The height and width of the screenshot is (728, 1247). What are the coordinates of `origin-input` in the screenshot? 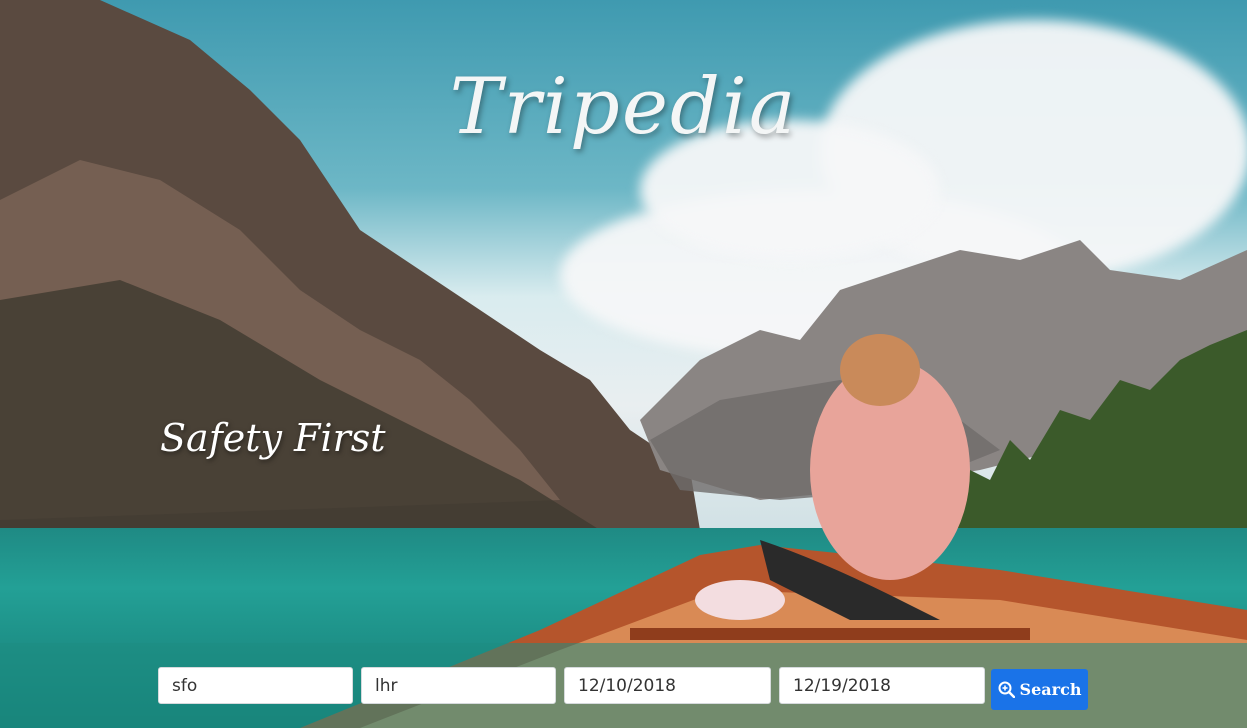 It's located at (255, 685).